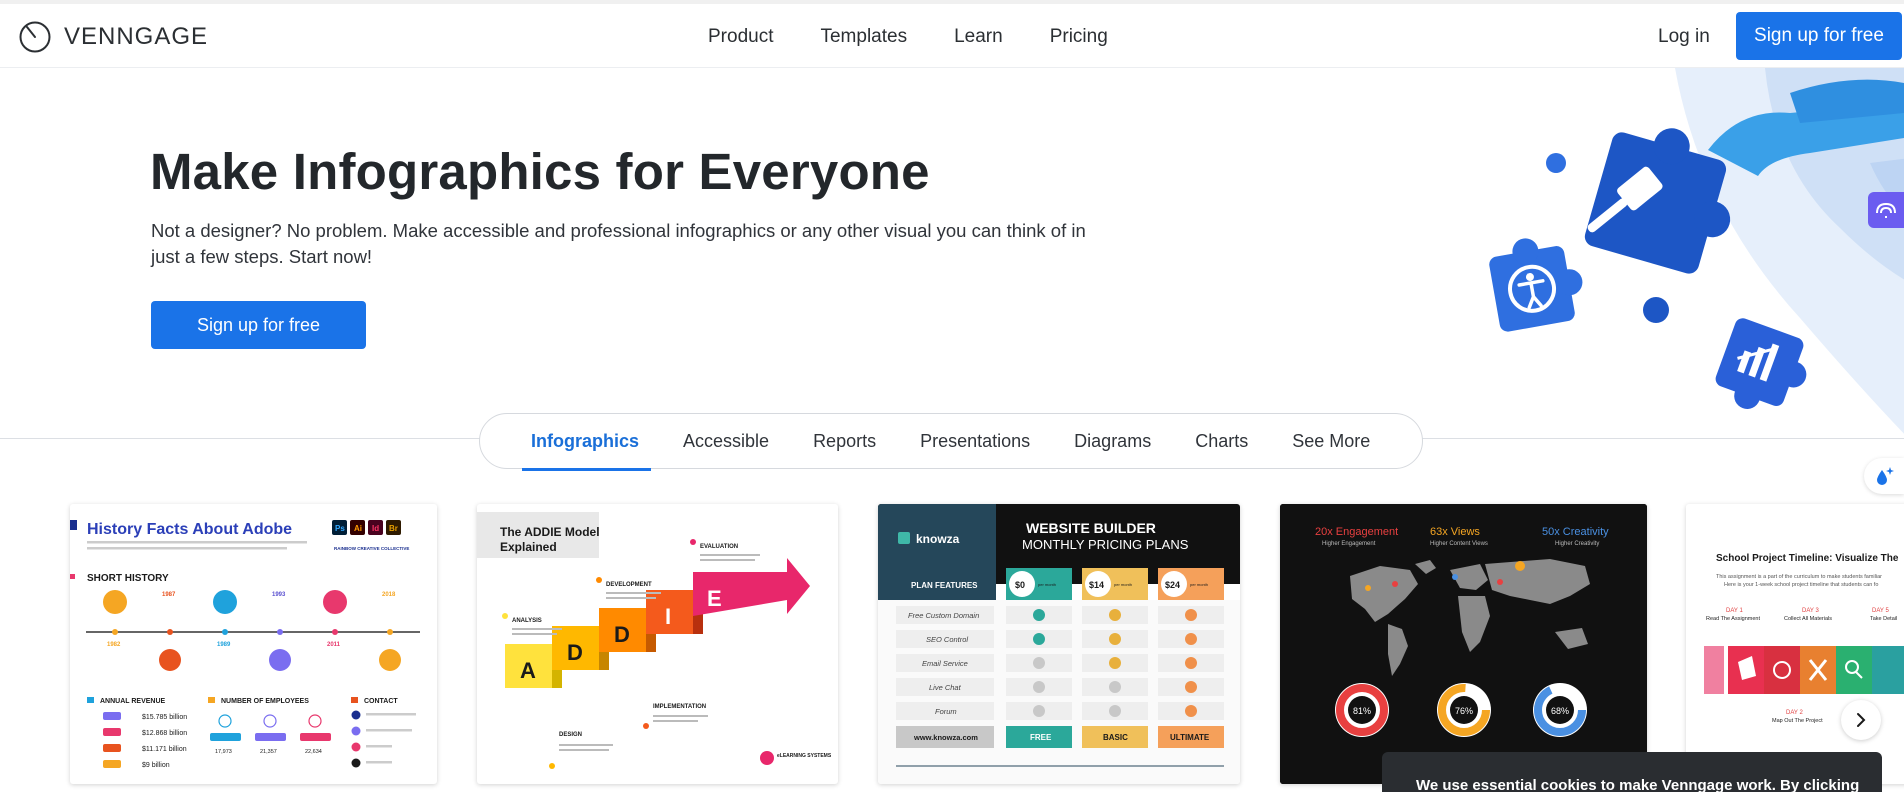 This screenshot has height=792, width=1904. What do you see at coordinates (279, 595) in the screenshot?
I see `year-1993: 1993` at bounding box center [279, 595].